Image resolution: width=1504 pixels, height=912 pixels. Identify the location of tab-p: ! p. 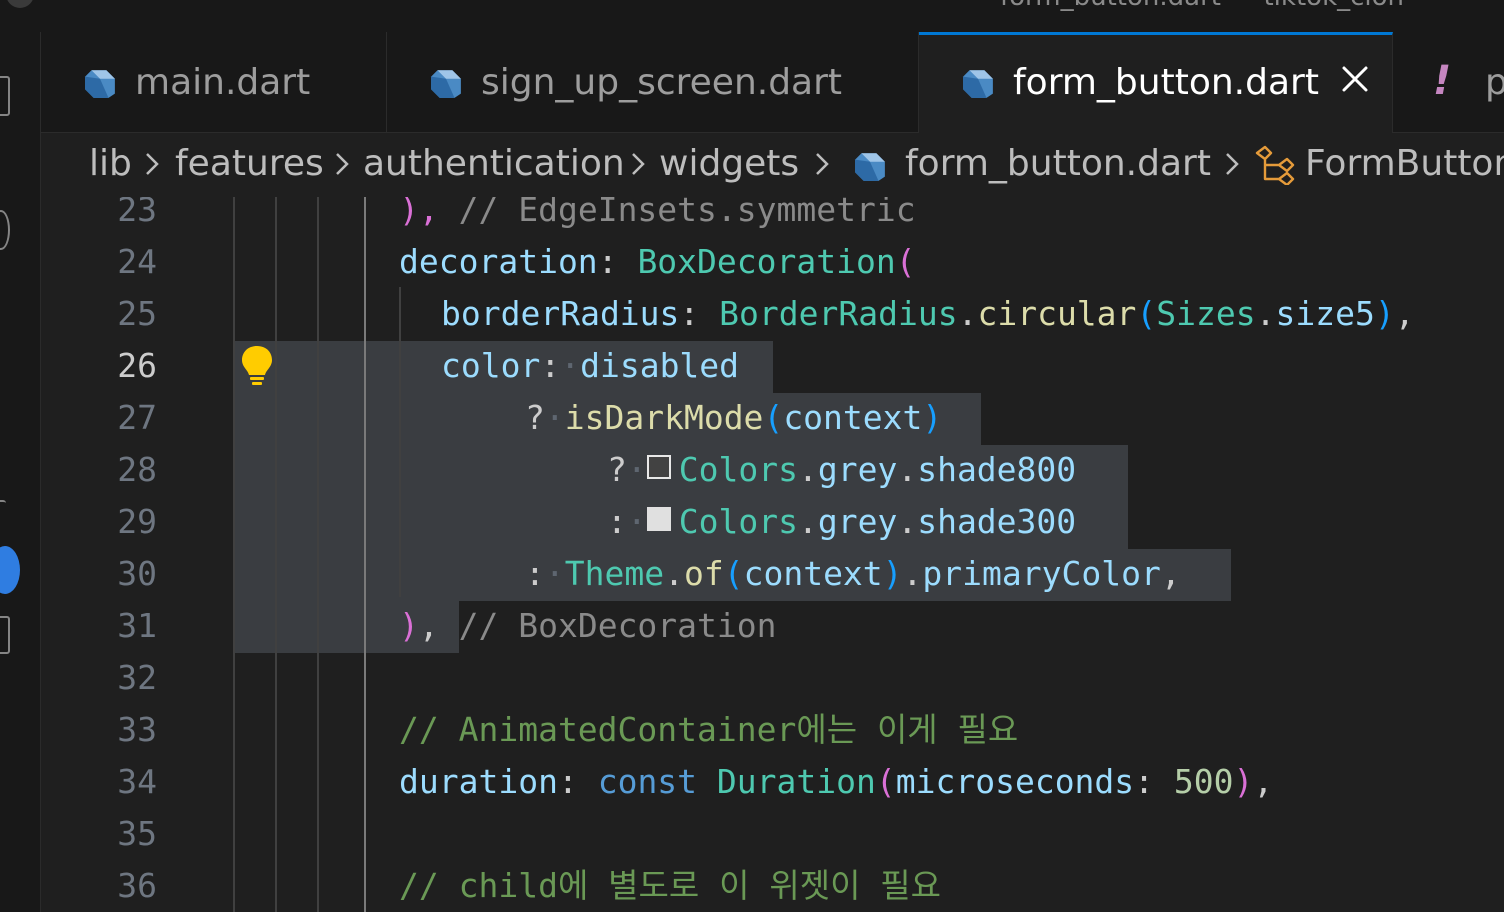
(1448, 82).